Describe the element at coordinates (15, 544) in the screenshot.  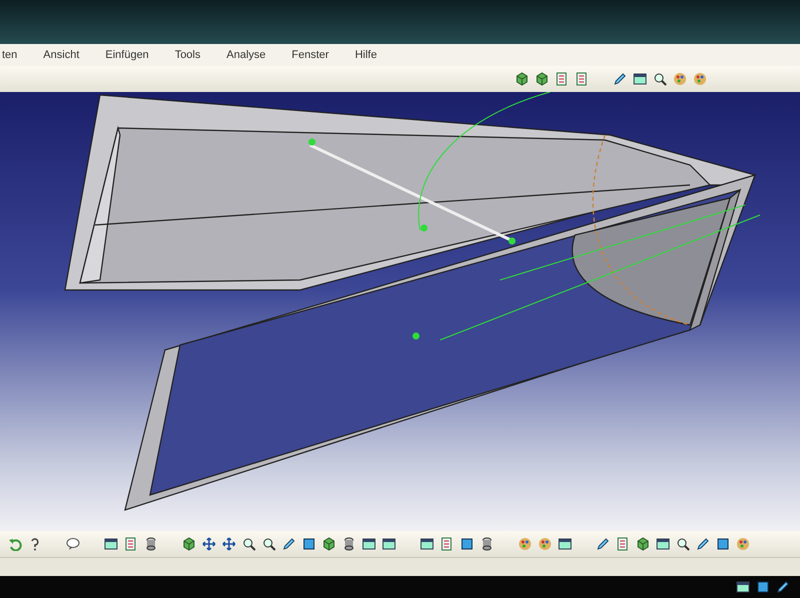
I see `undo-icon` at that location.